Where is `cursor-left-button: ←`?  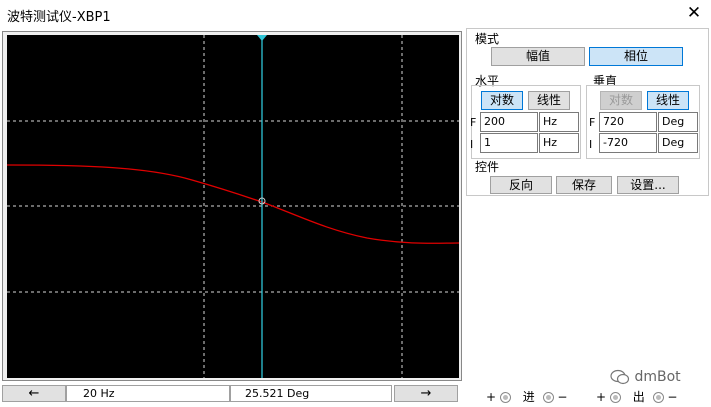
cursor-left-button: ← is located at coordinates (34, 393).